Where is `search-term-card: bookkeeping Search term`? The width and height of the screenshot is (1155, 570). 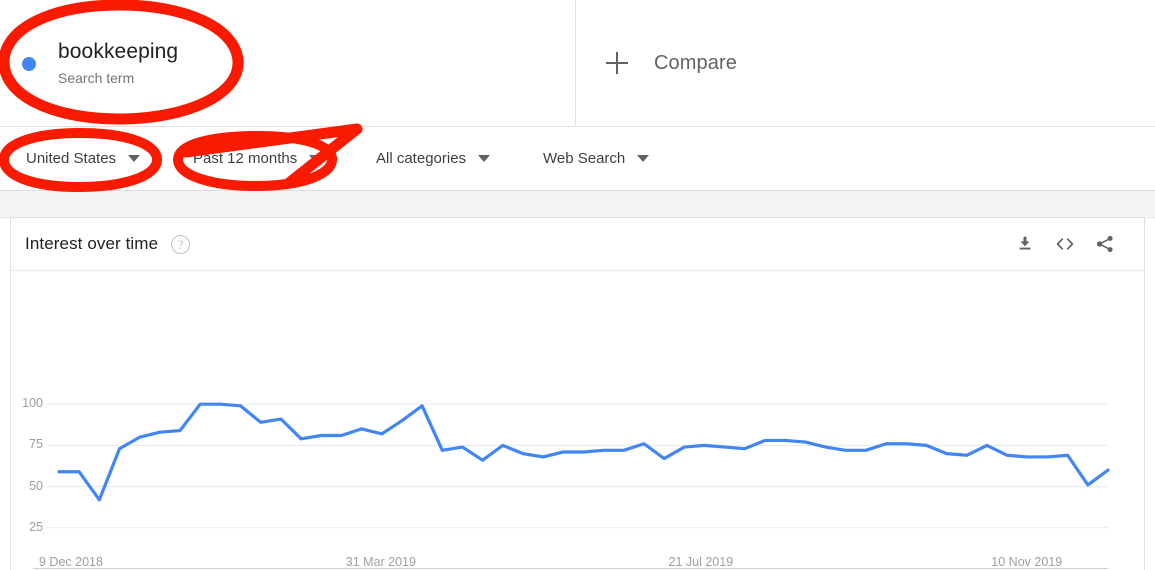
search-term-card: bookkeeping Search term is located at coordinates (288, 63).